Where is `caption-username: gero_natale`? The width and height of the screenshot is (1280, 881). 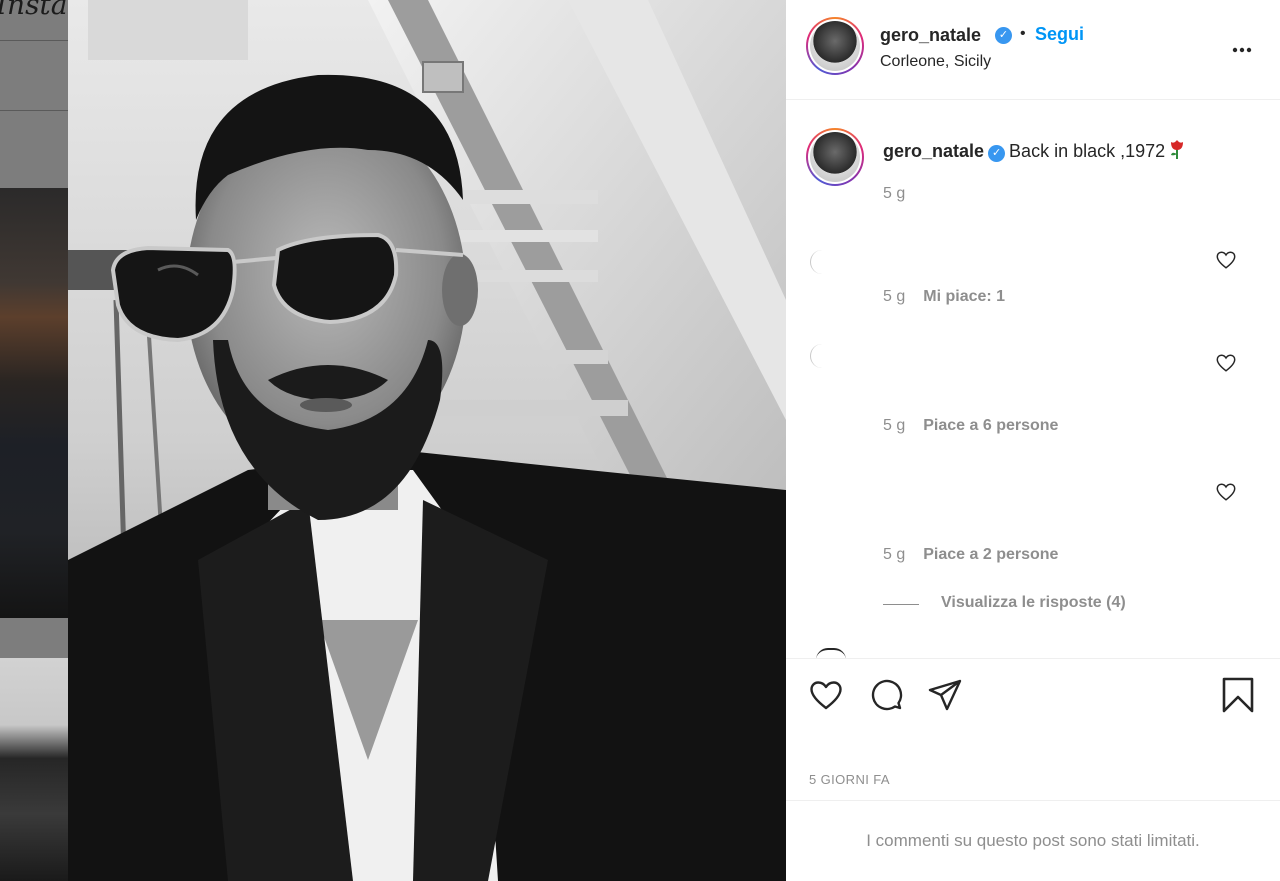 caption-username: gero_natale is located at coordinates (933, 151).